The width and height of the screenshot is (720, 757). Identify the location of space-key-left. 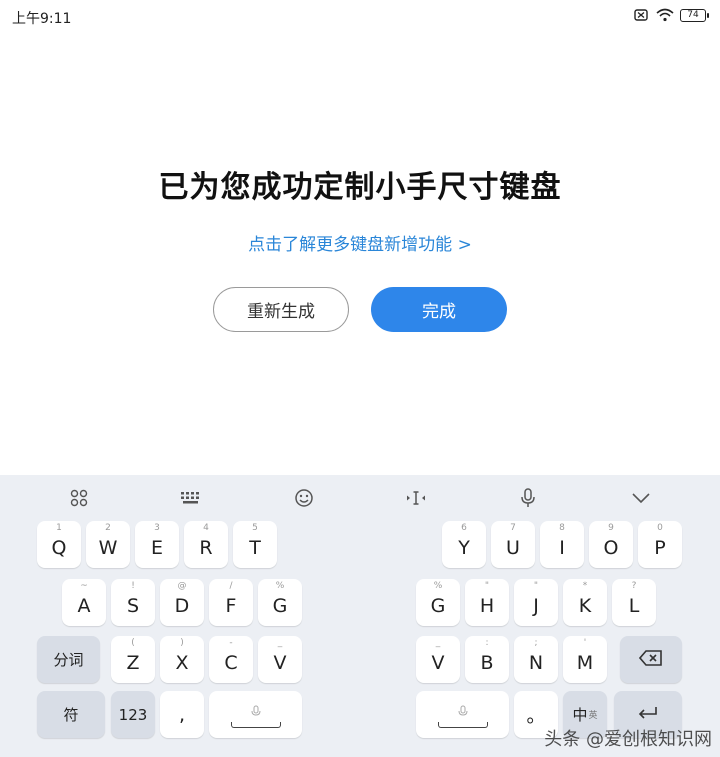
(255, 714).